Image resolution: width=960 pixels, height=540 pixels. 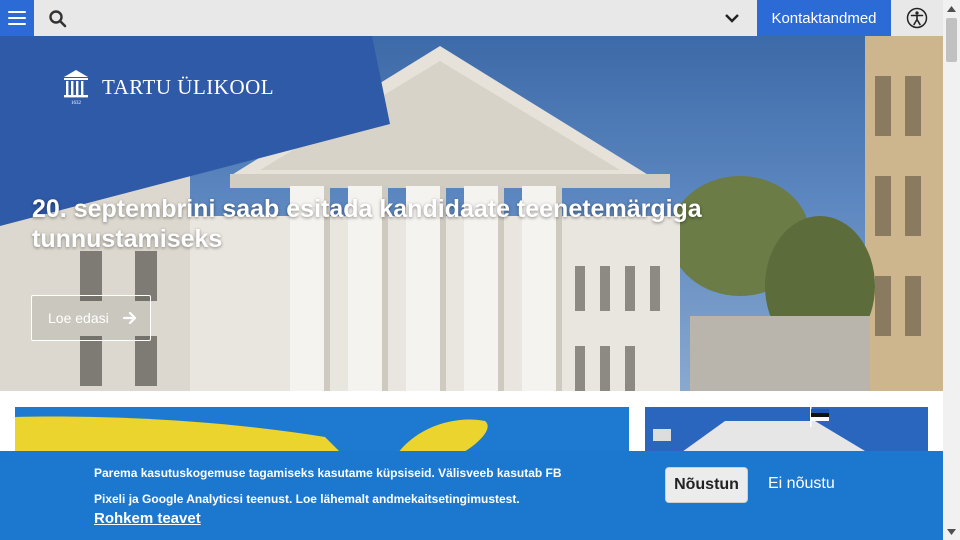 What do you see at coordinates (58, 19) in the screenshot?
I see `search-icon` at bounding box center [58, 19].